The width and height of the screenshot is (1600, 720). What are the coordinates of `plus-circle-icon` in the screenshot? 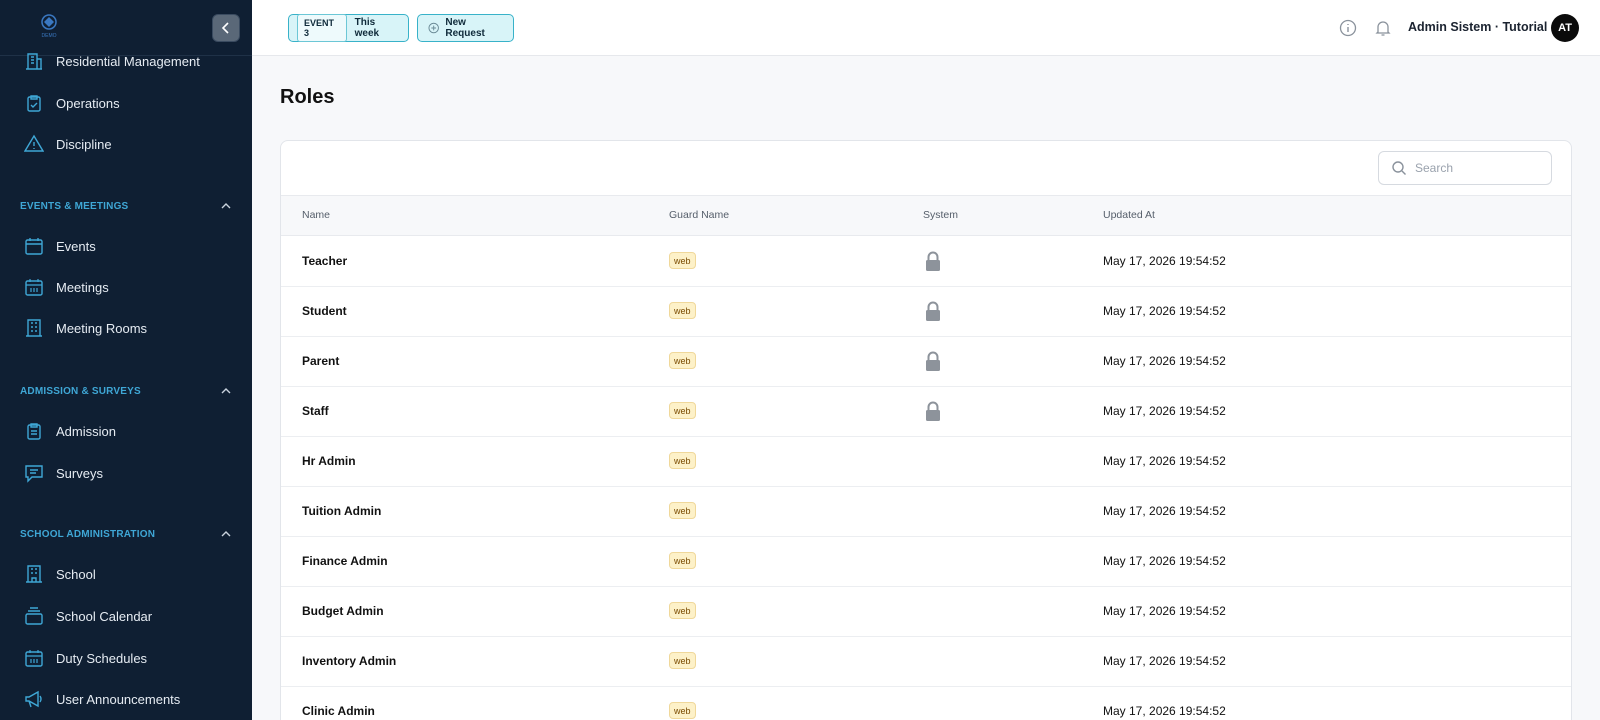 It's located at (433, 28).